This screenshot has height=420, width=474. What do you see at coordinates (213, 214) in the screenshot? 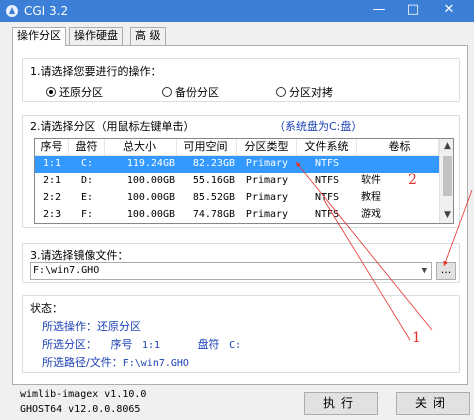
I see `cell-free: 74.78GB` at bounding box center [213, 214].